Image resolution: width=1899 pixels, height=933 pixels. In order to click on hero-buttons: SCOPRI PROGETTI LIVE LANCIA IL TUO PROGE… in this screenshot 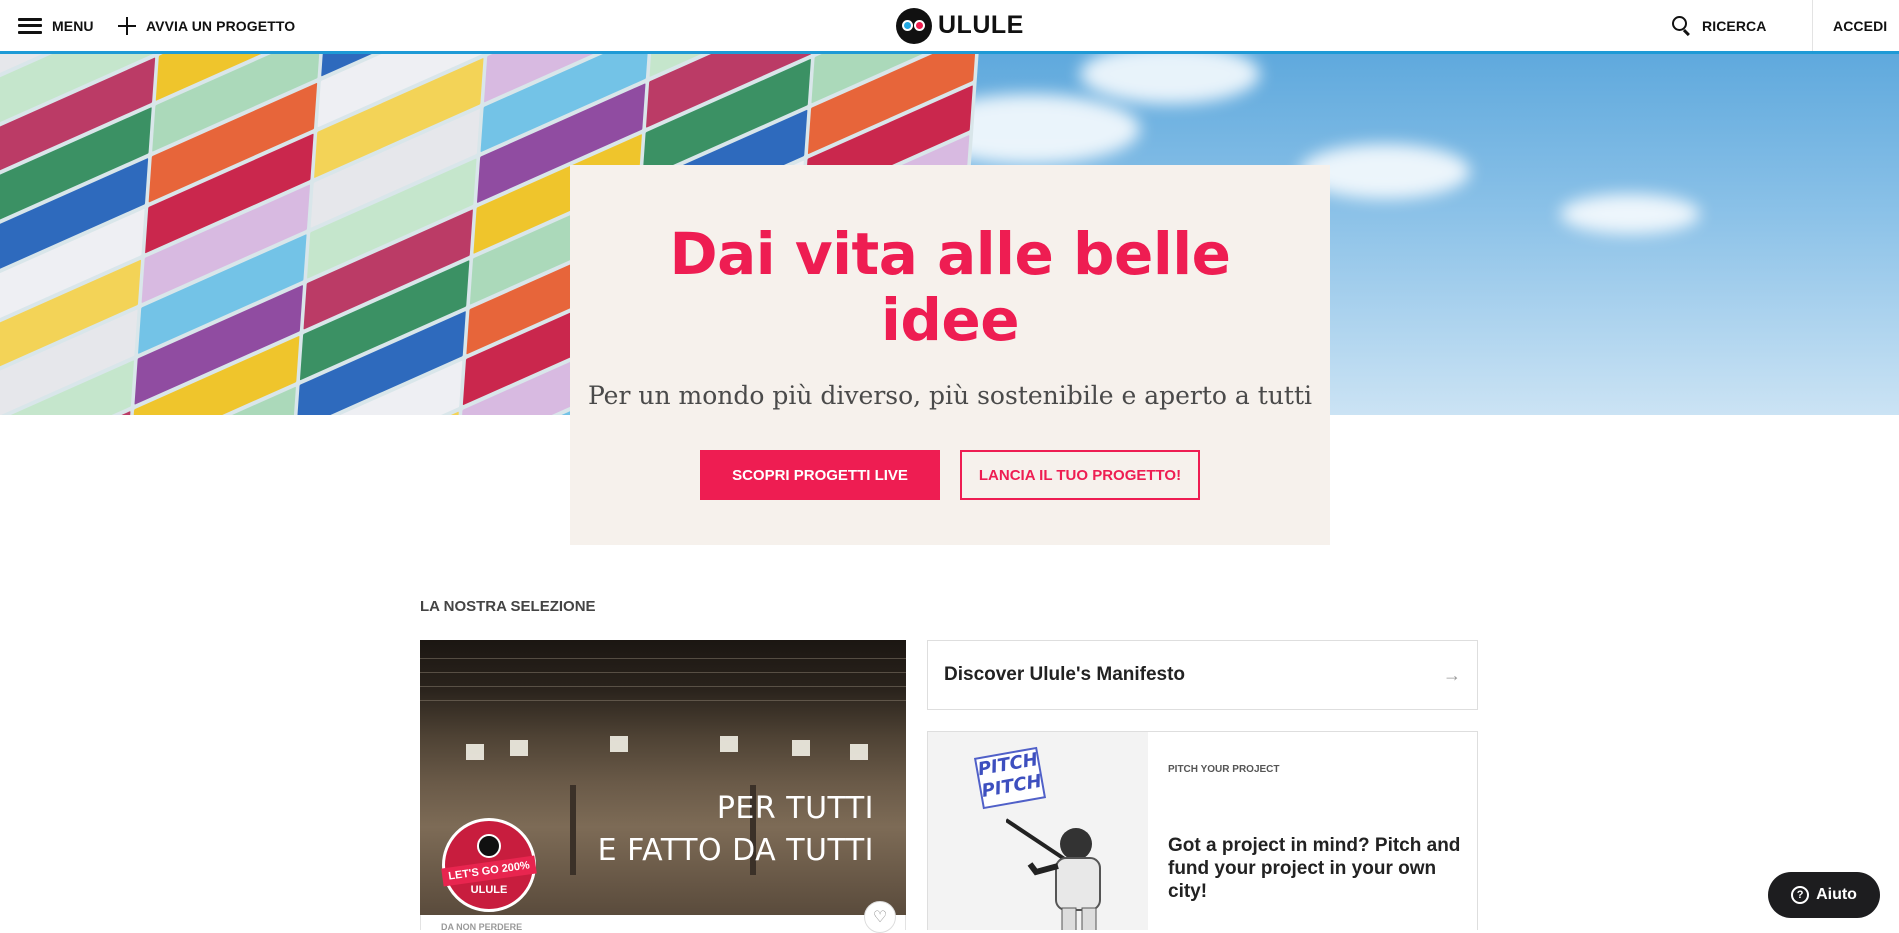, I will do `click(950, 475)`.